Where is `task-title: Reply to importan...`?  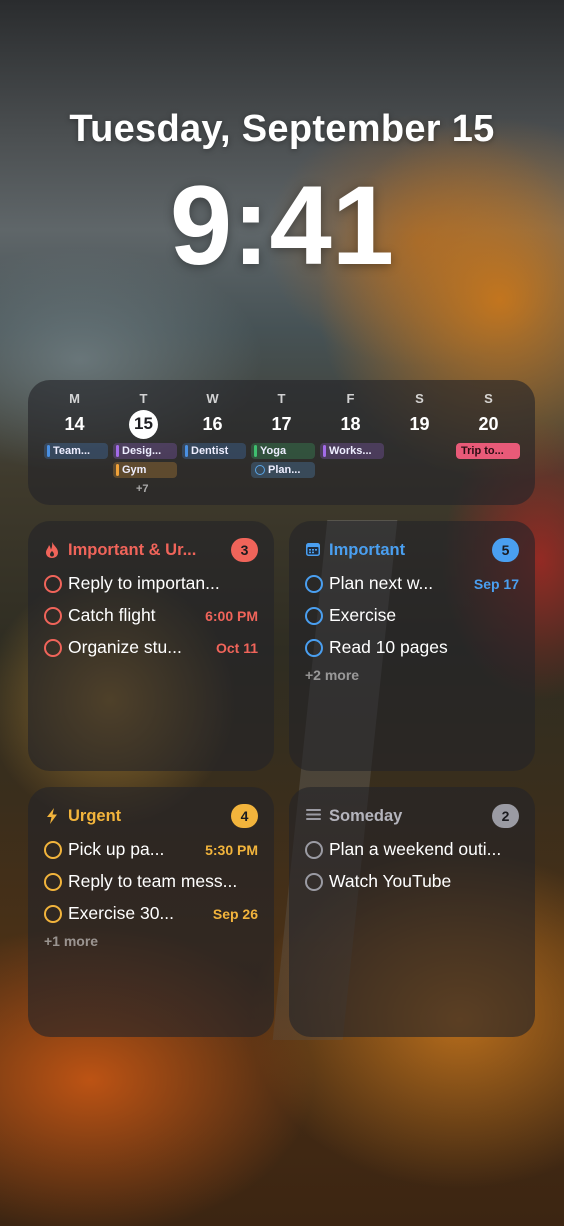 task-title: Reply to importan... is located at coordinates (144, 583).